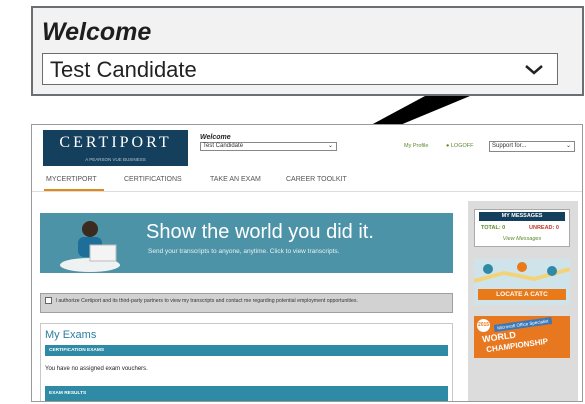  What do you see at coordinates (223, 146) in the screenshot?
I see `header-candidate-value: Test Candidate` at bounding box center [223, 146].